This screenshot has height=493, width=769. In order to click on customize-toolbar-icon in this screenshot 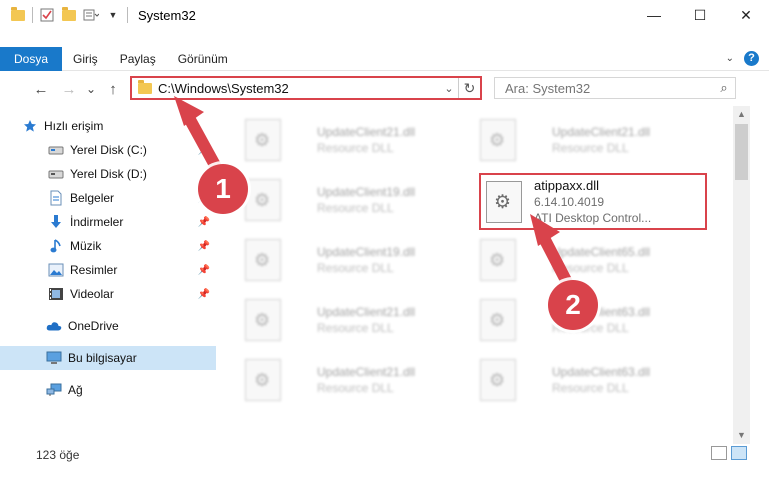, I will do `click(91, 15)`.